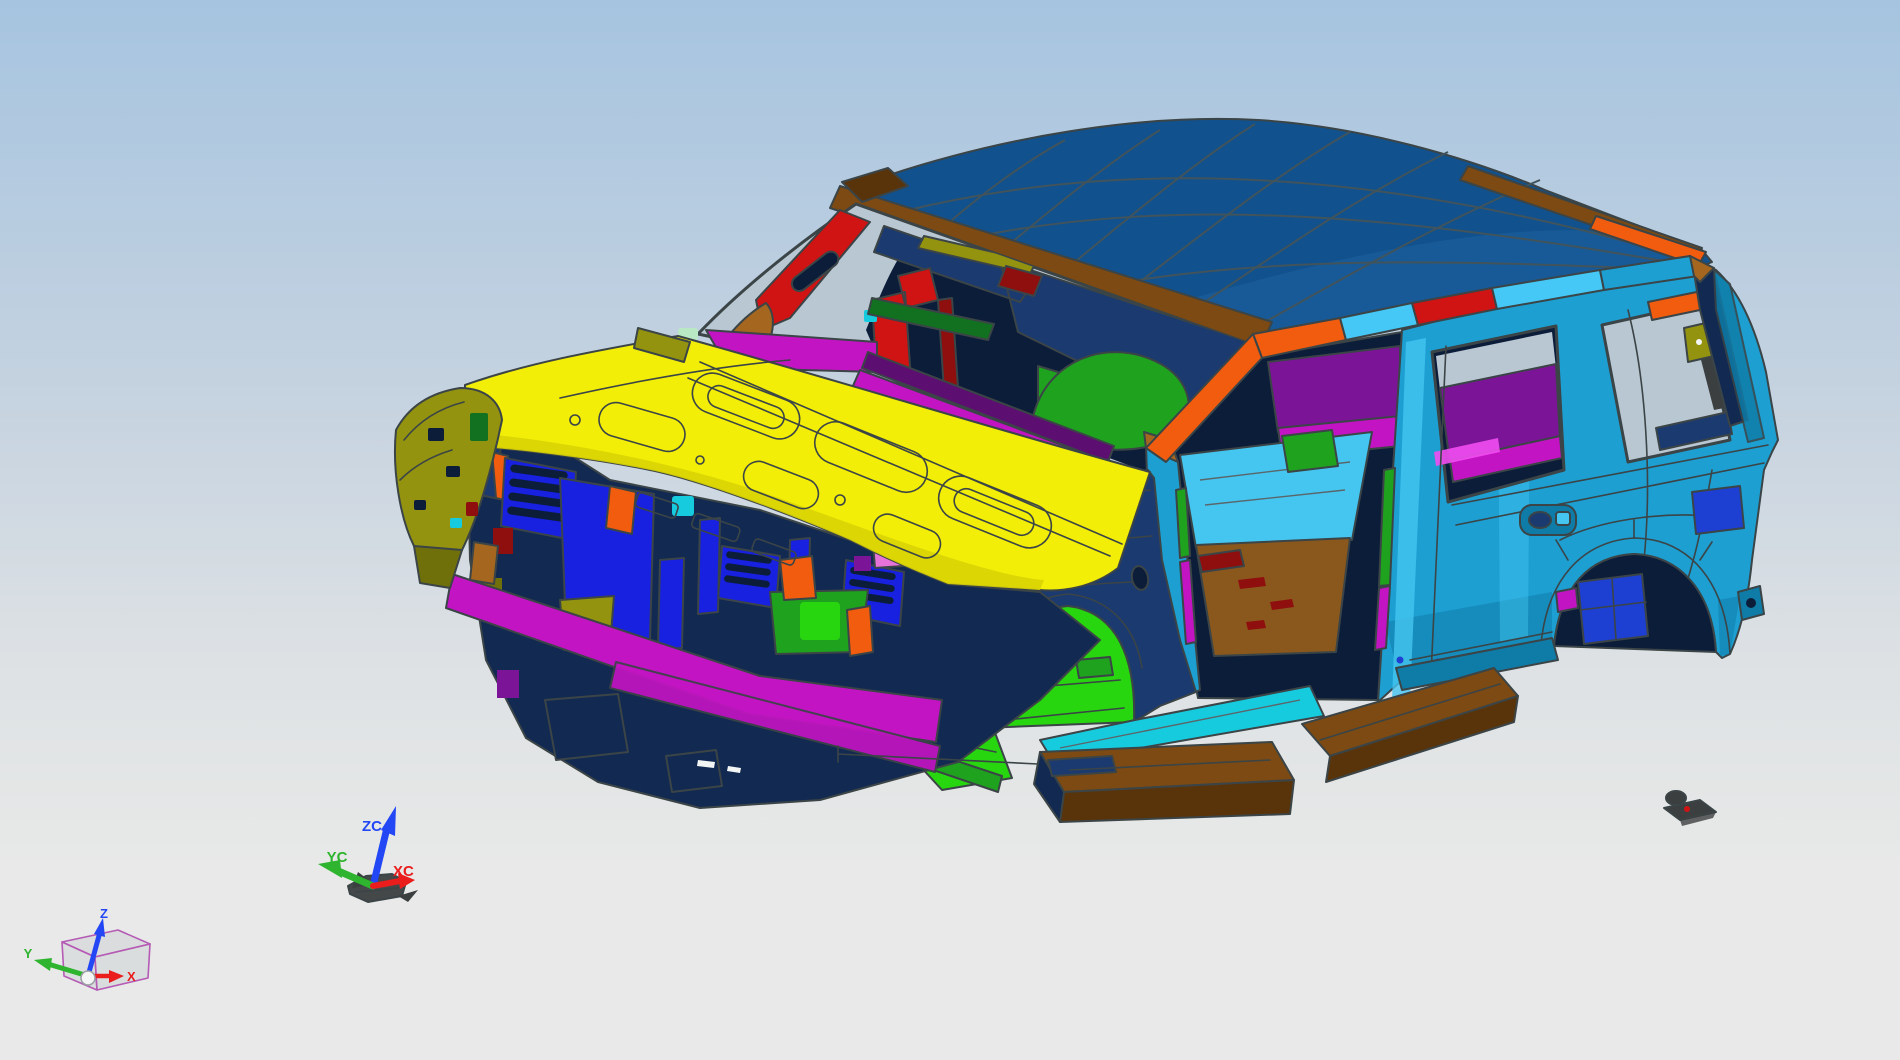 The width and height of the screenshot is (1900, 1060). I want to click on small-part-red-dot, so click(1687, 809).